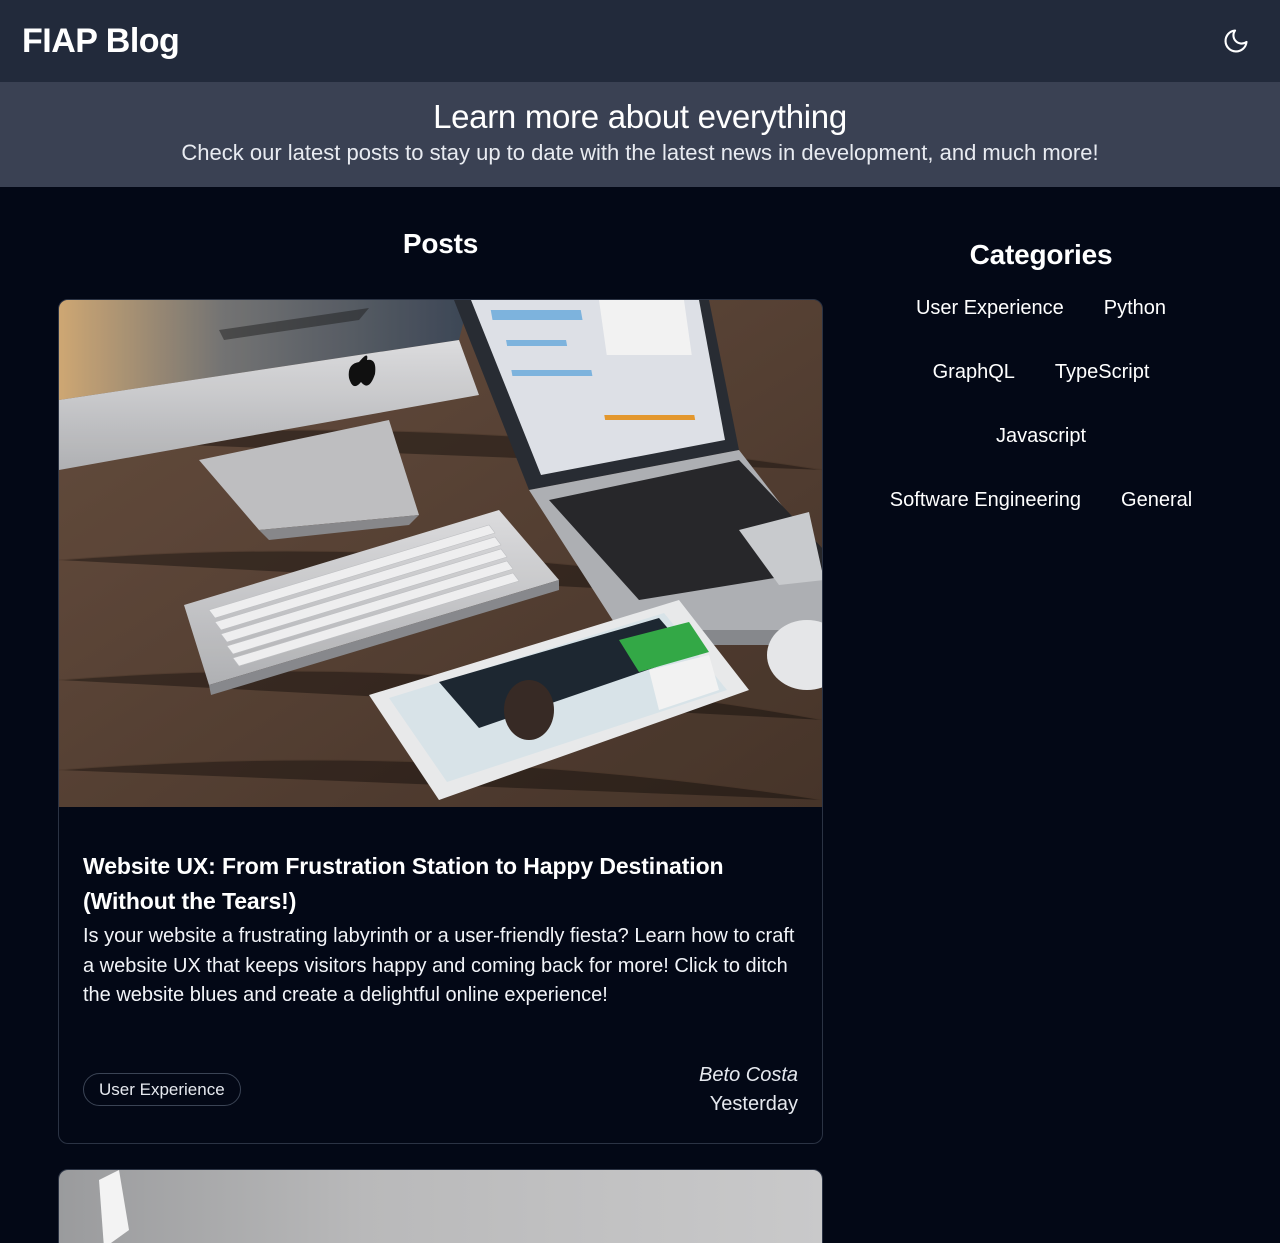  Describe the element at coordinates (162, 1089) in the screenshot. I see `post-category-tag: User Experience` at that location.